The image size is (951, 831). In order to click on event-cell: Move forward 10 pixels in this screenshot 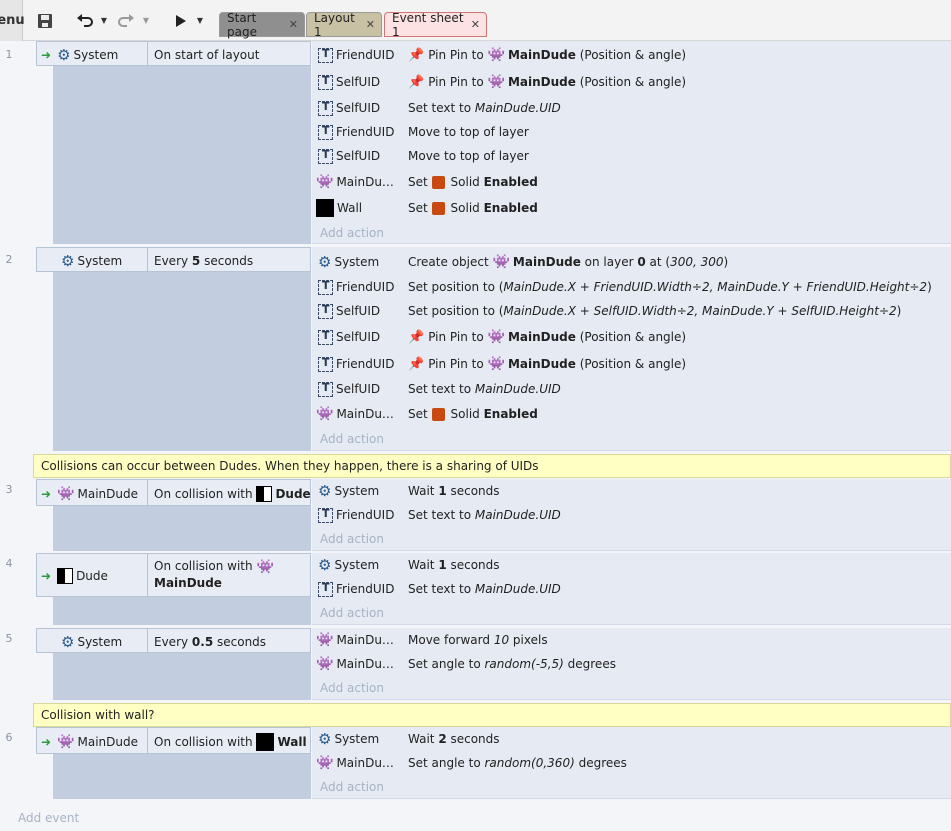, I will do `click(478, 640)`.